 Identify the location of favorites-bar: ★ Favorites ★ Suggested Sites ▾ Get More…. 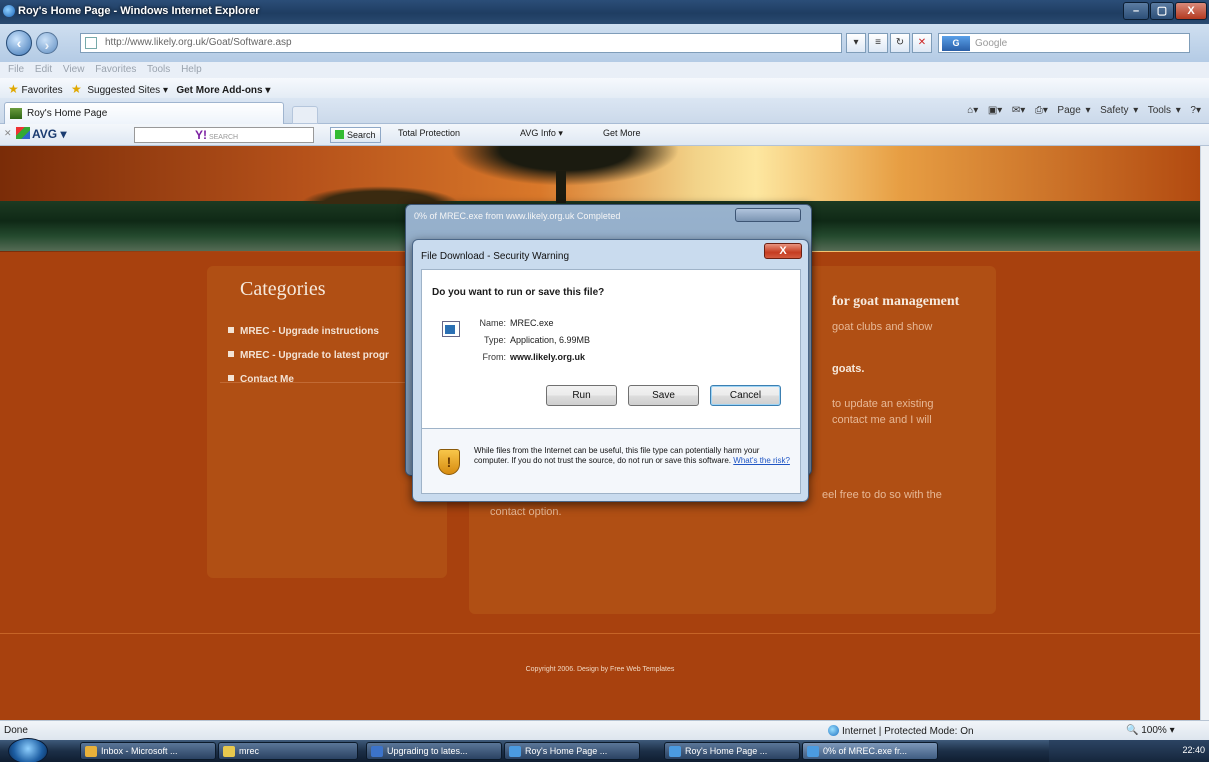
(604, 88).